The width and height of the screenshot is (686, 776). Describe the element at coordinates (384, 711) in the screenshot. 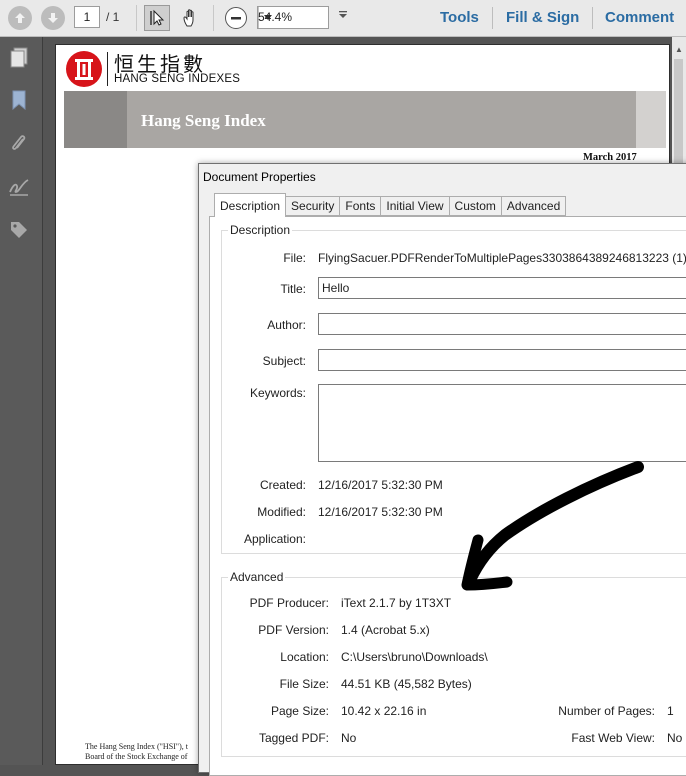

I see `pagesize-value: 10.42 x 22.16 in` at that location.